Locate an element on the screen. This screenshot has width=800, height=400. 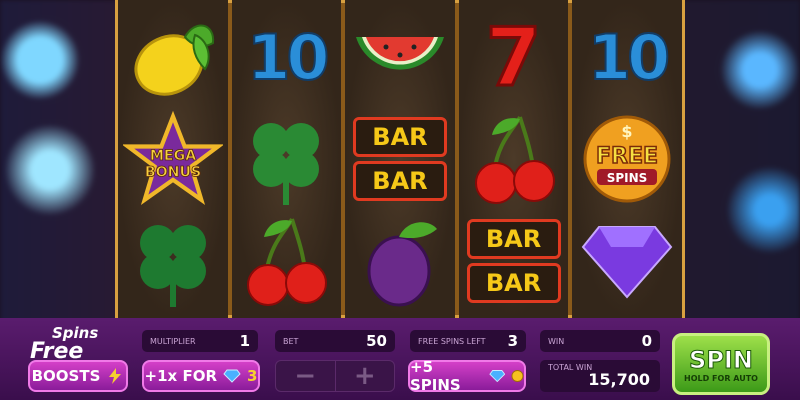
dollar-label: $ is located at coordinates (627, 131).